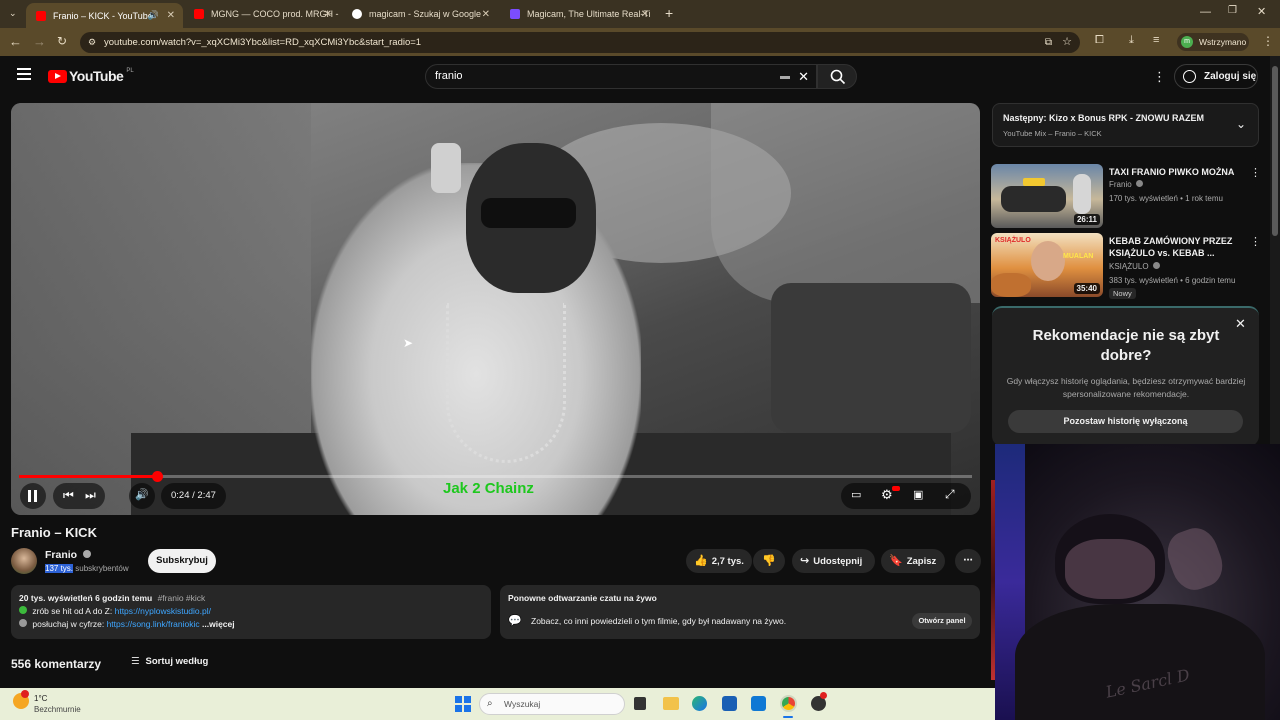 The width and height of the screenshot is (1280, 720). I want to click on tab-magicam: Magicam, The Ultimate Real-Ti ✕, so click(578, 14).